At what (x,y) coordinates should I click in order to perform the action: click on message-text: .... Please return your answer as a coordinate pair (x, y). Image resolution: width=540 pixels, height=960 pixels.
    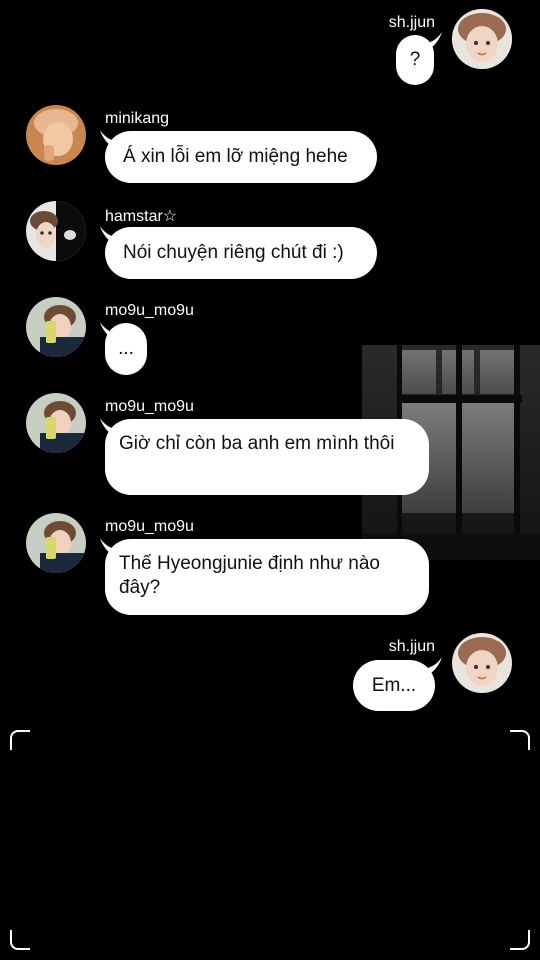
    Looking at the image, I should click on (126, 348).